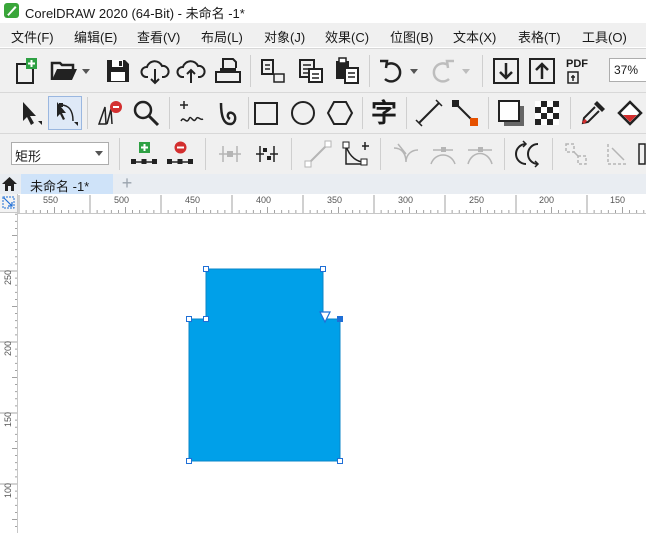 The width and height of the screenshot is (646, 533). Describe the element at coordinates (27, 71) in the screenshot. I see `new-document-button` at that location.